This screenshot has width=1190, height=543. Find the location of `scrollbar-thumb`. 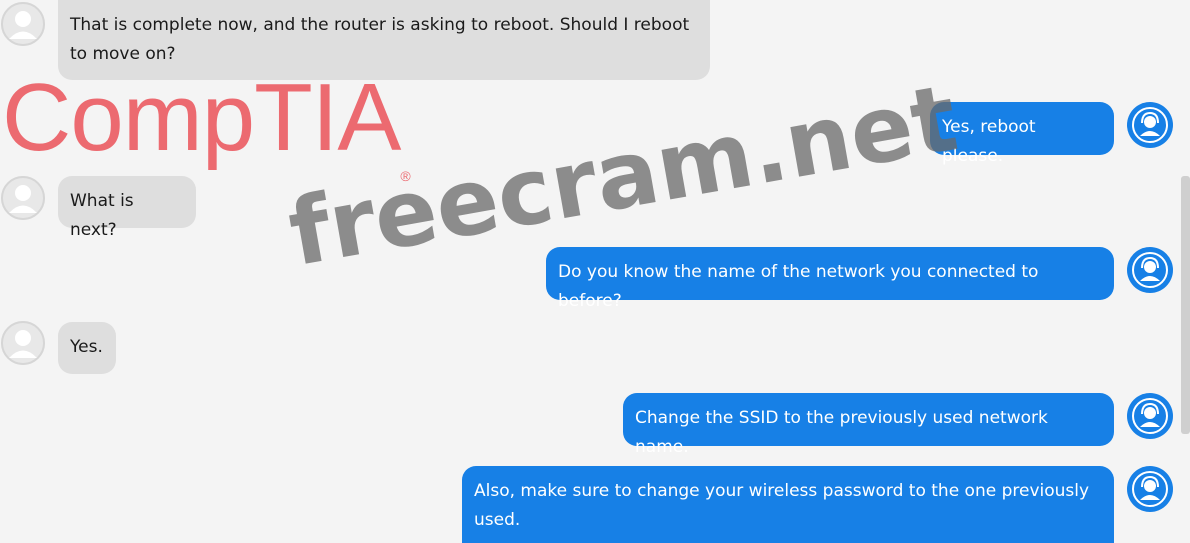

scrollbar-thumb is located at coordinates (1185, 305).